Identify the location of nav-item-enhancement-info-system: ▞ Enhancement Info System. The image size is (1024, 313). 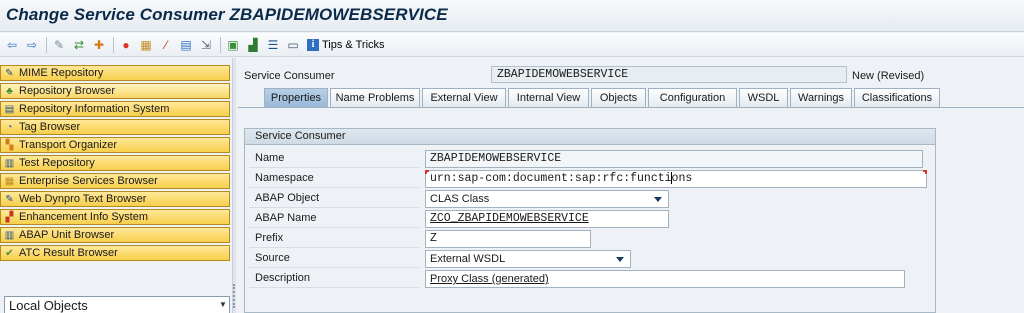
(115, 217).